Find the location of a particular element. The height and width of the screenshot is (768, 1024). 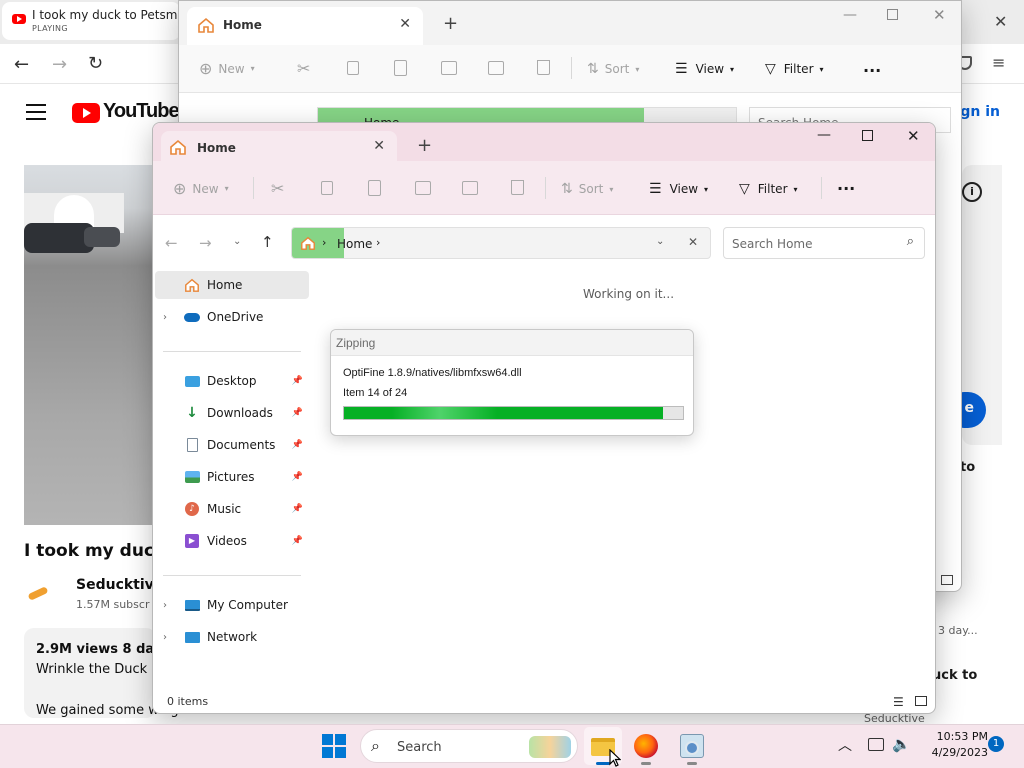

app-installer-icon is located at coordinates (692, 746).